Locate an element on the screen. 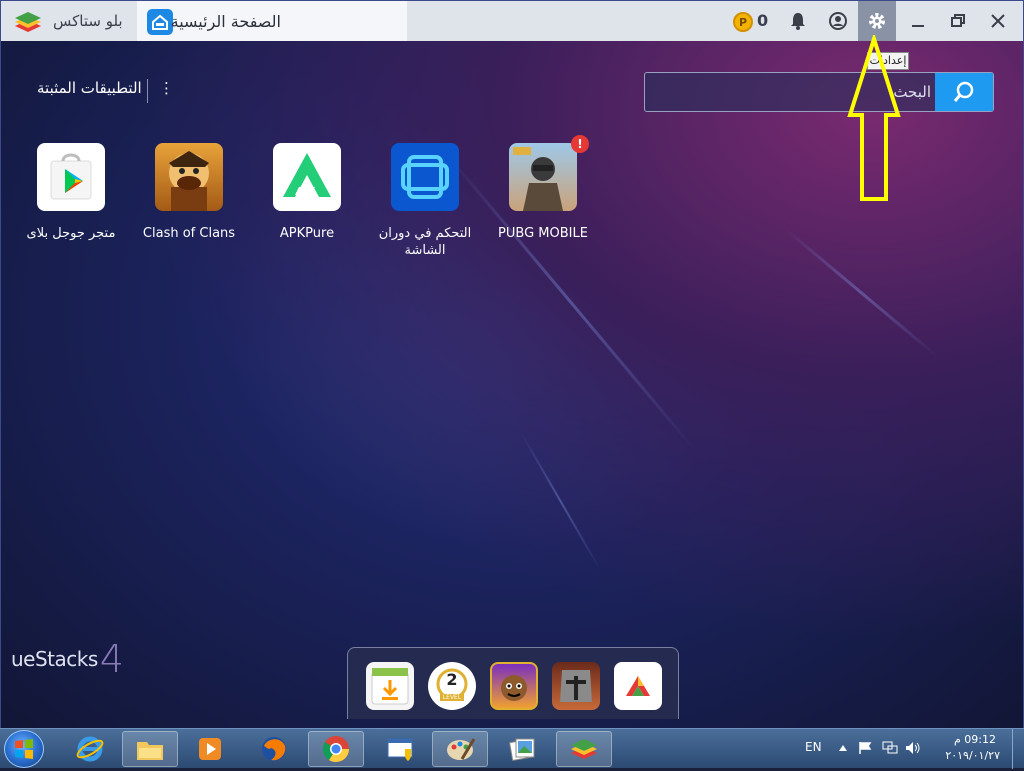 The width and height of the screenshot is (1024, 771). show-desktop-button is located at coordinates (1018, 749).